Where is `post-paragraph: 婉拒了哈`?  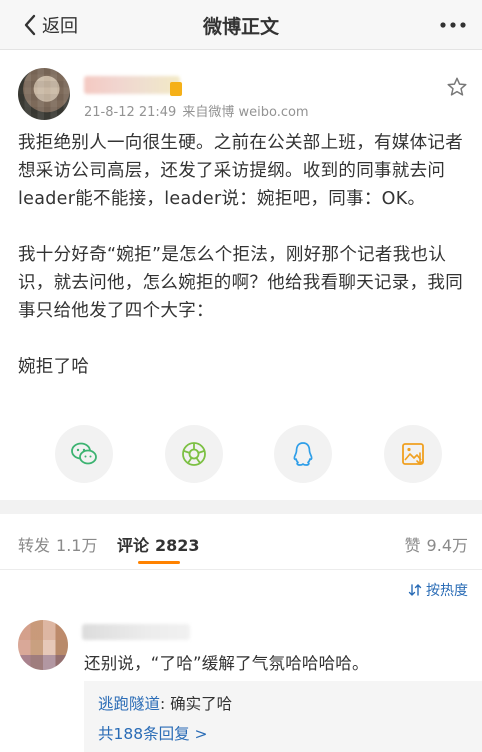
post-paragraph: 婉拒了哈 is located at coordinates (54, 367).